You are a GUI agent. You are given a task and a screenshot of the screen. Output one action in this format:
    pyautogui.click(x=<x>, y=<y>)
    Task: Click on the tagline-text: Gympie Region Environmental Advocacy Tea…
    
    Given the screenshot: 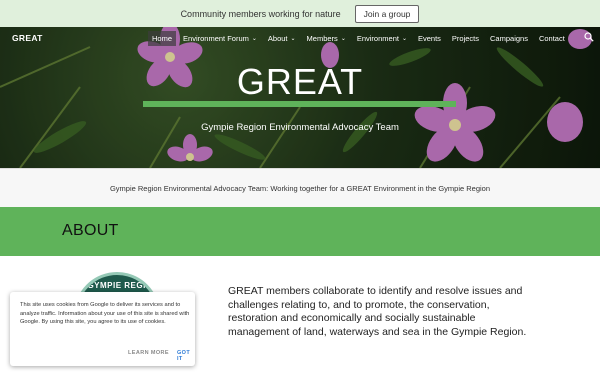 What is the action you would take?
    pyautogui.click(x=300, y=188)
    